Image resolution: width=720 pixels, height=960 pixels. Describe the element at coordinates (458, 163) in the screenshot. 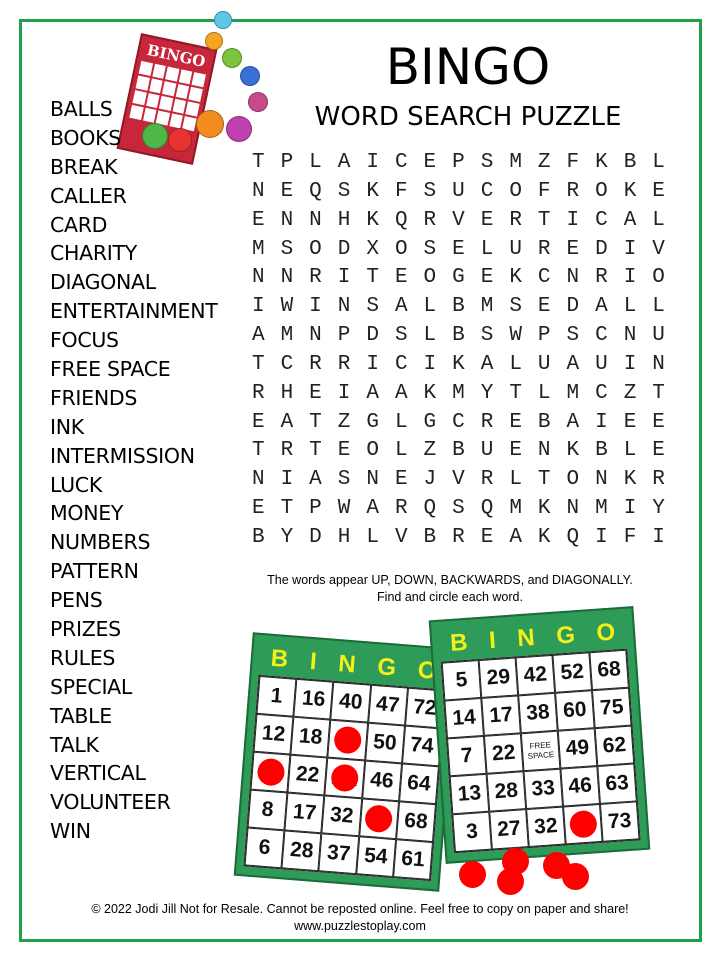

I see `grid-letter: P` at that location.